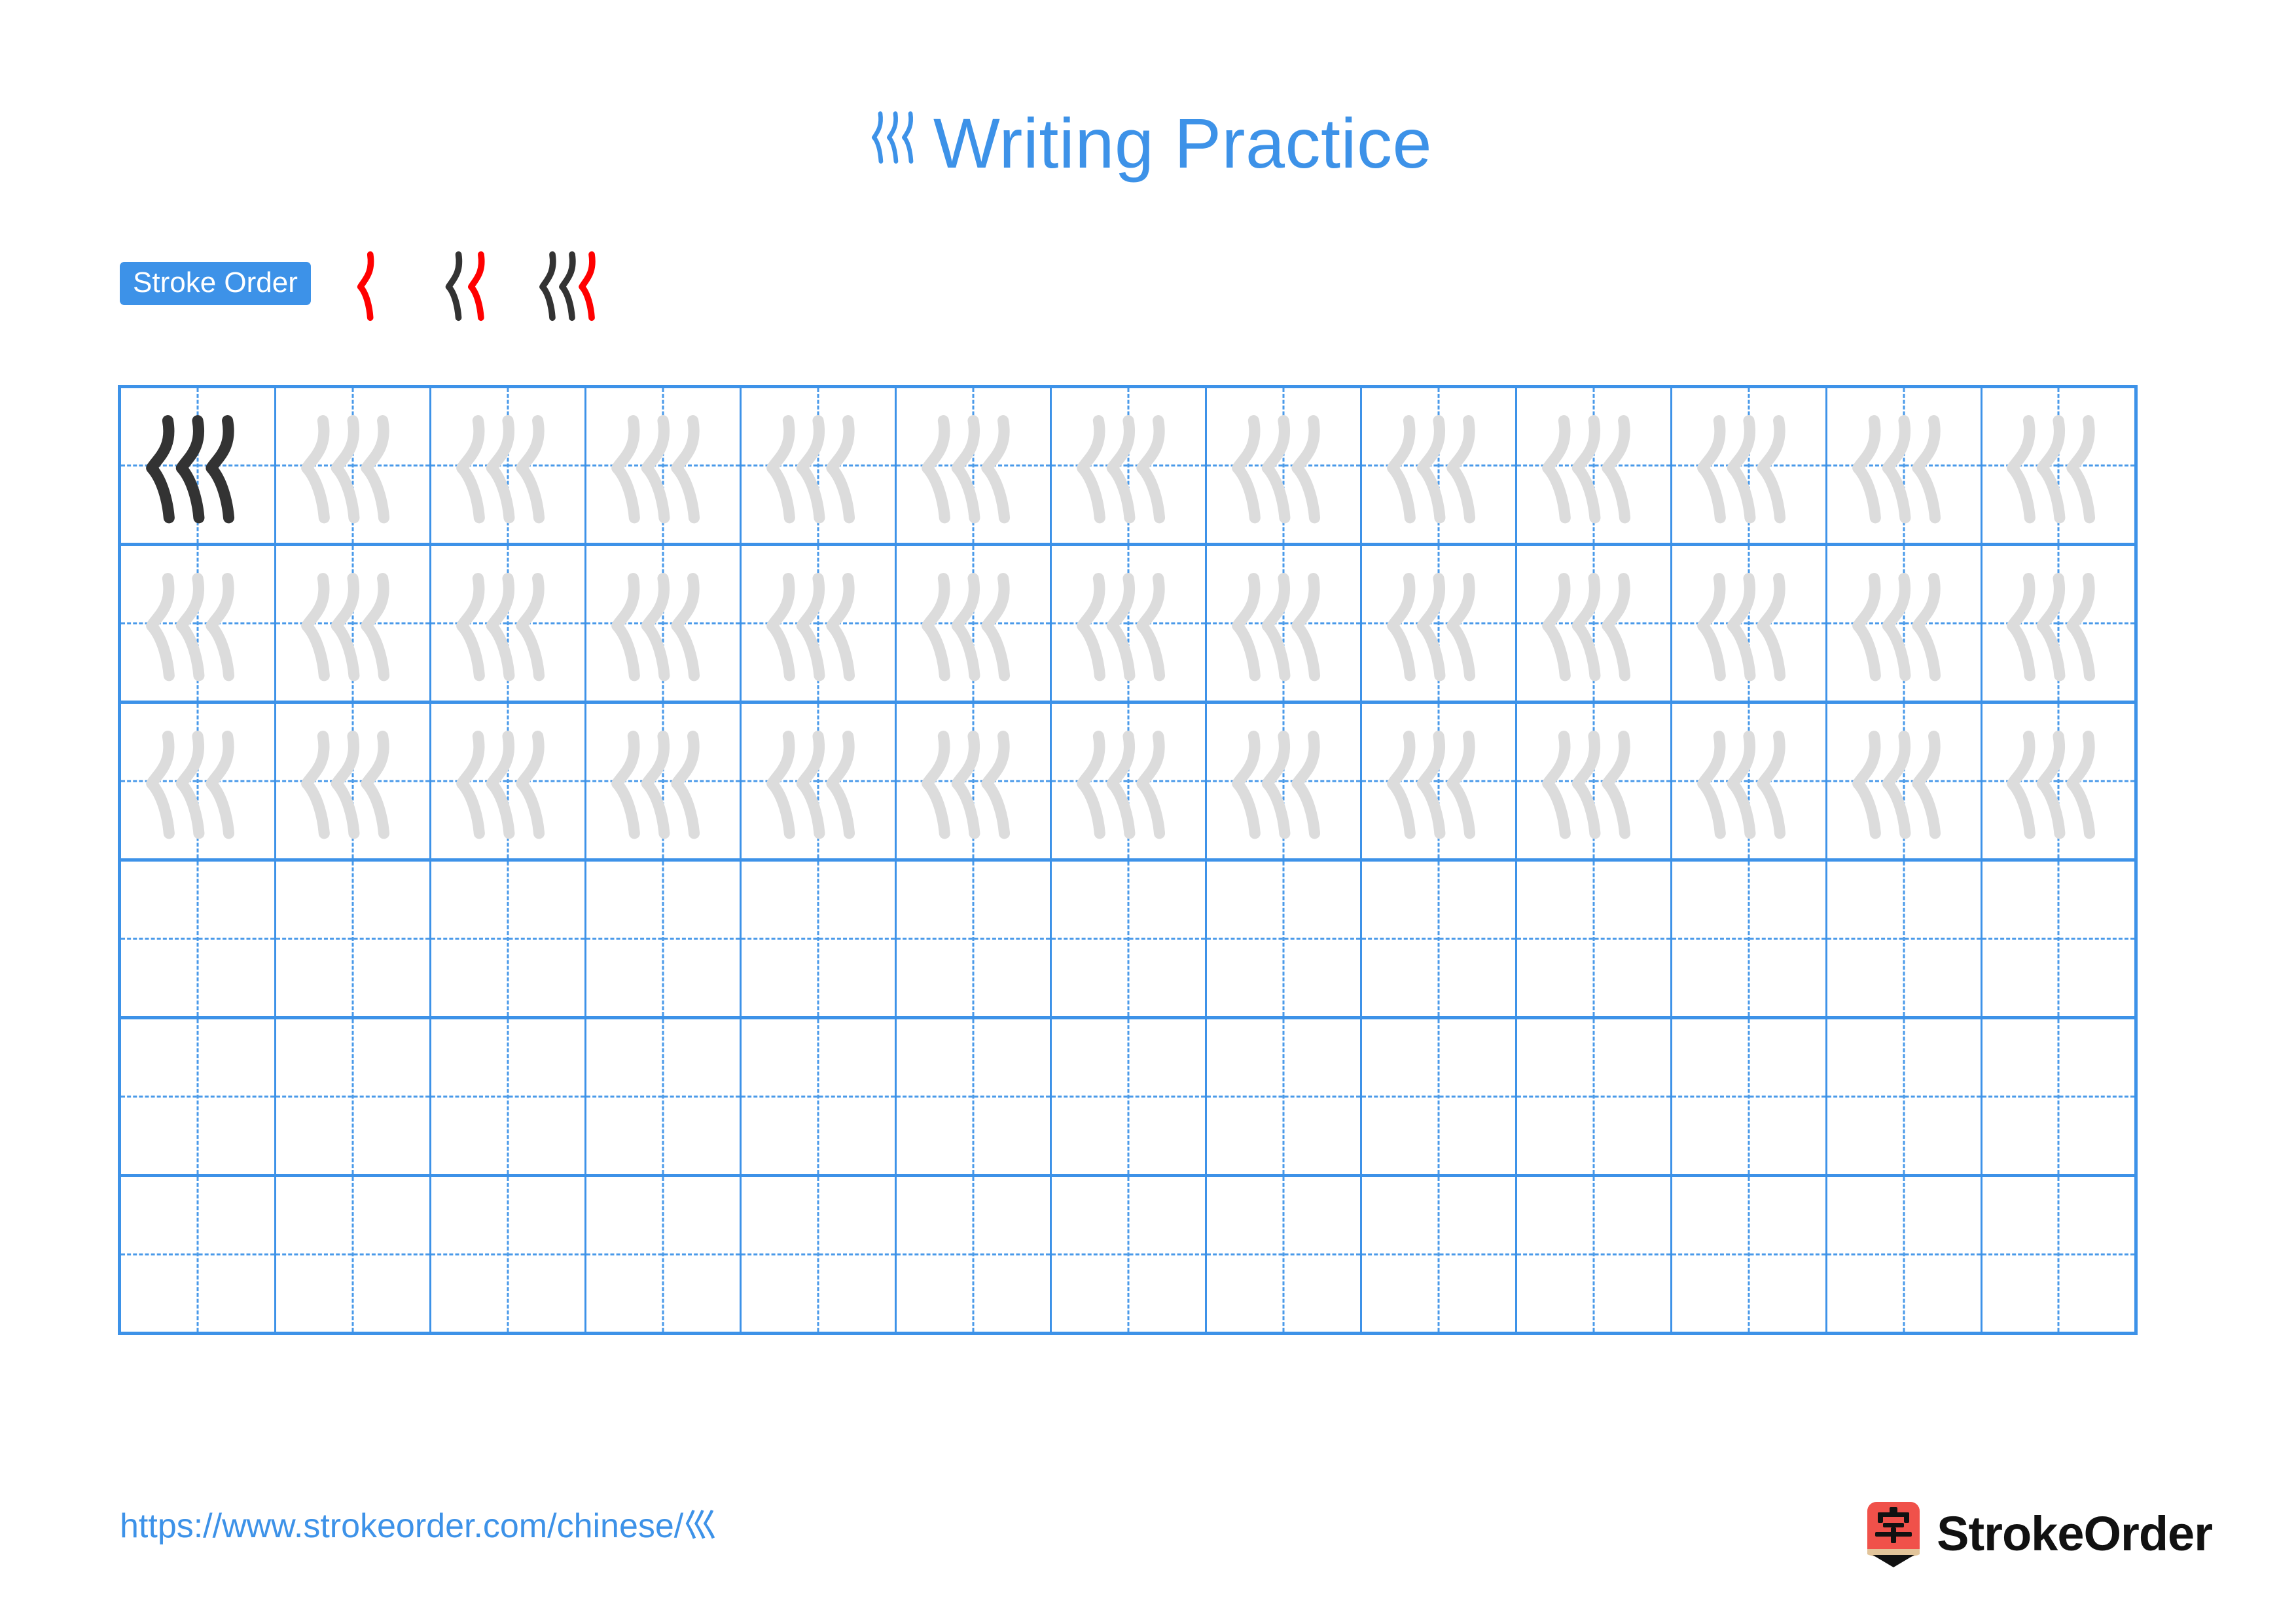 The image size is (2296, 1623). Describe the element at coordinates (1183, 143) in the screenshot. I see `page-title-text: Writing Practice` at that location.